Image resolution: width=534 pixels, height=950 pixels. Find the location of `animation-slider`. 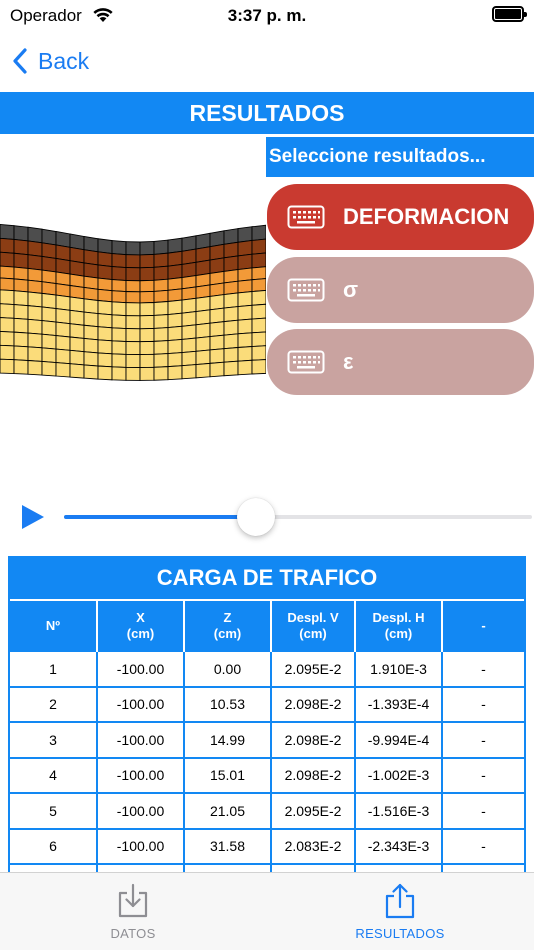

animation-slider is located at coordinates (298, 517).